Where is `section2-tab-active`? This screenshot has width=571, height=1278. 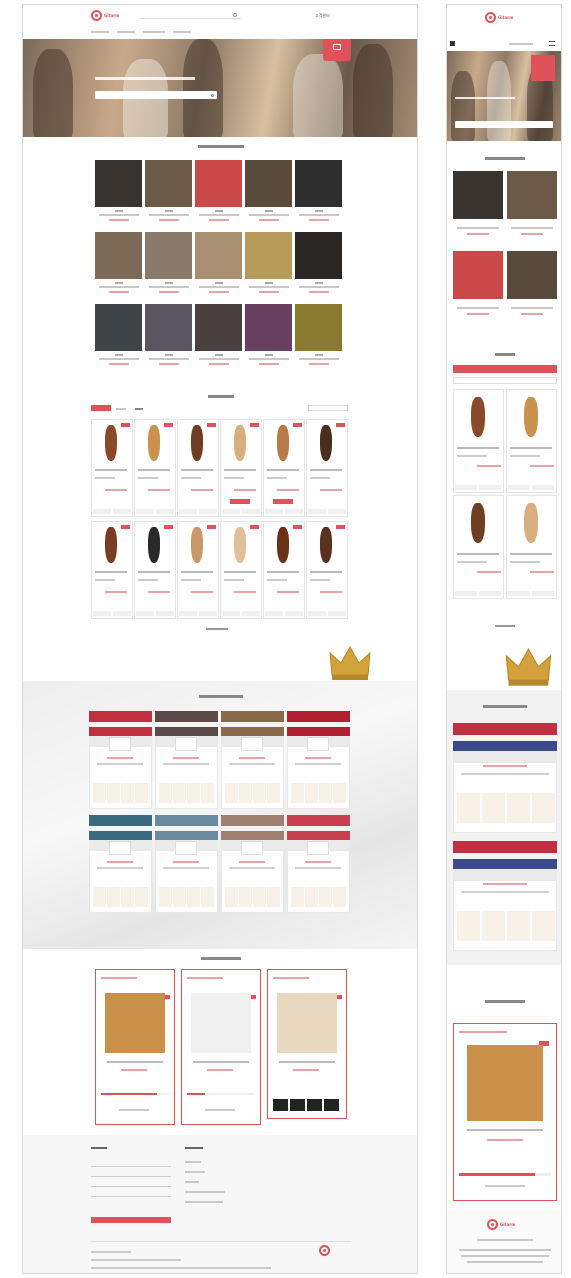
section2-tab-active is located at coordinates (101, 408).